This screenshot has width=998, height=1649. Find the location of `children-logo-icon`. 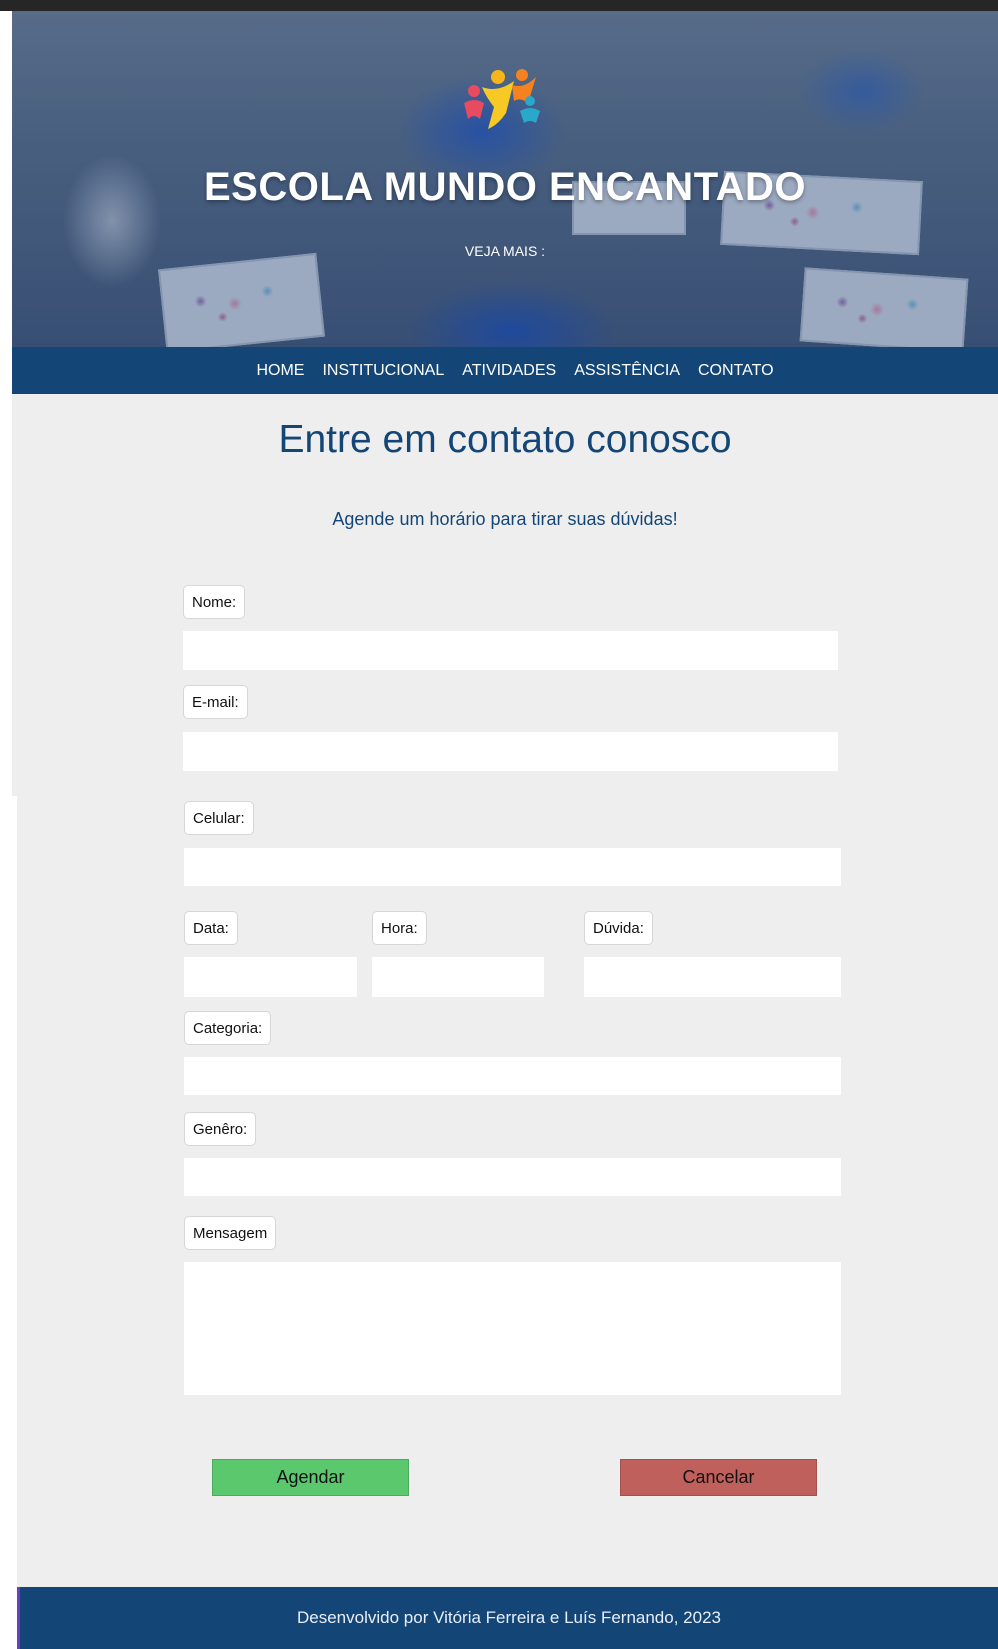

children-logo-icon is located at coordinates (502, 99).